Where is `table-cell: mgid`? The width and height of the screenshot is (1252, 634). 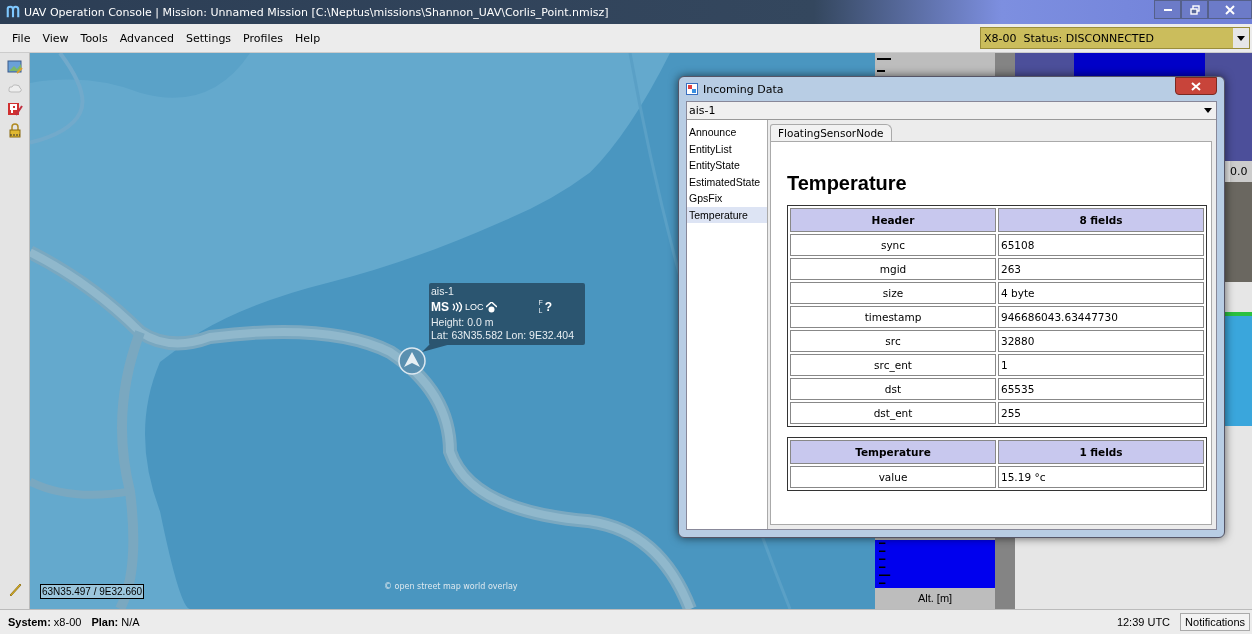
table-cell: mgid is located at coordinates (893, 269).